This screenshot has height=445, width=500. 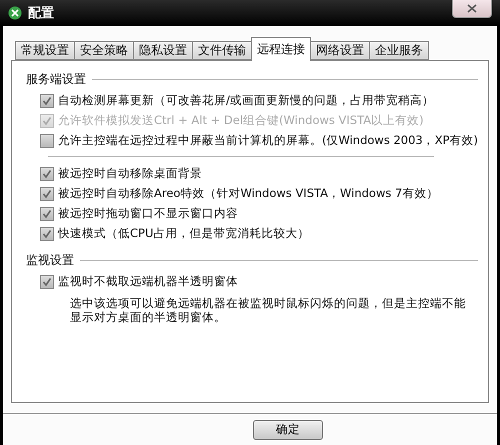 I want to click on close-button, so click(x=472, y=9).